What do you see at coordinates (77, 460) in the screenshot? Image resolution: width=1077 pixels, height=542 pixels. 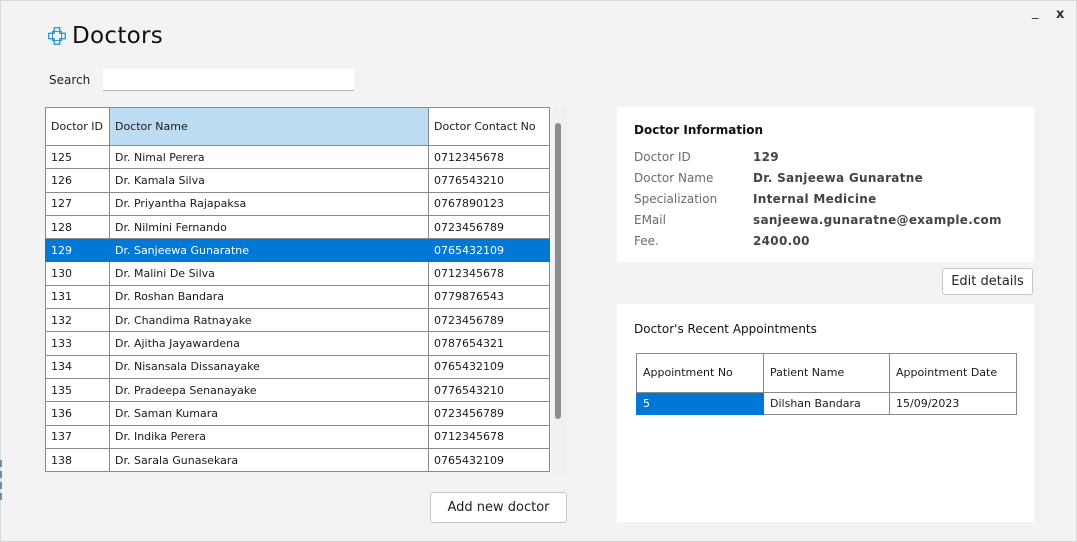 I see `cell-doctor-id: 138` at bounding box center [77, 460].